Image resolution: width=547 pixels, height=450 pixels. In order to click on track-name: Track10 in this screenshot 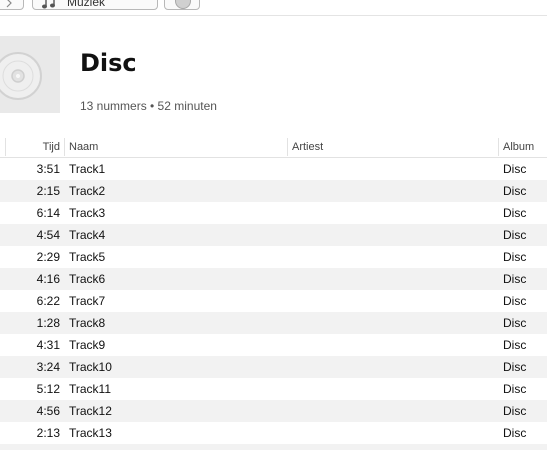, I will do `click(90, 367)`.